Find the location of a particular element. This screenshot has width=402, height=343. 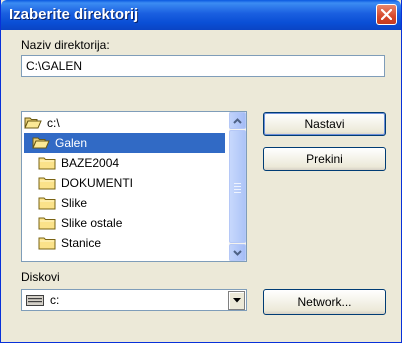

drives-label: Diskovi is located at coordinates (40, 277).